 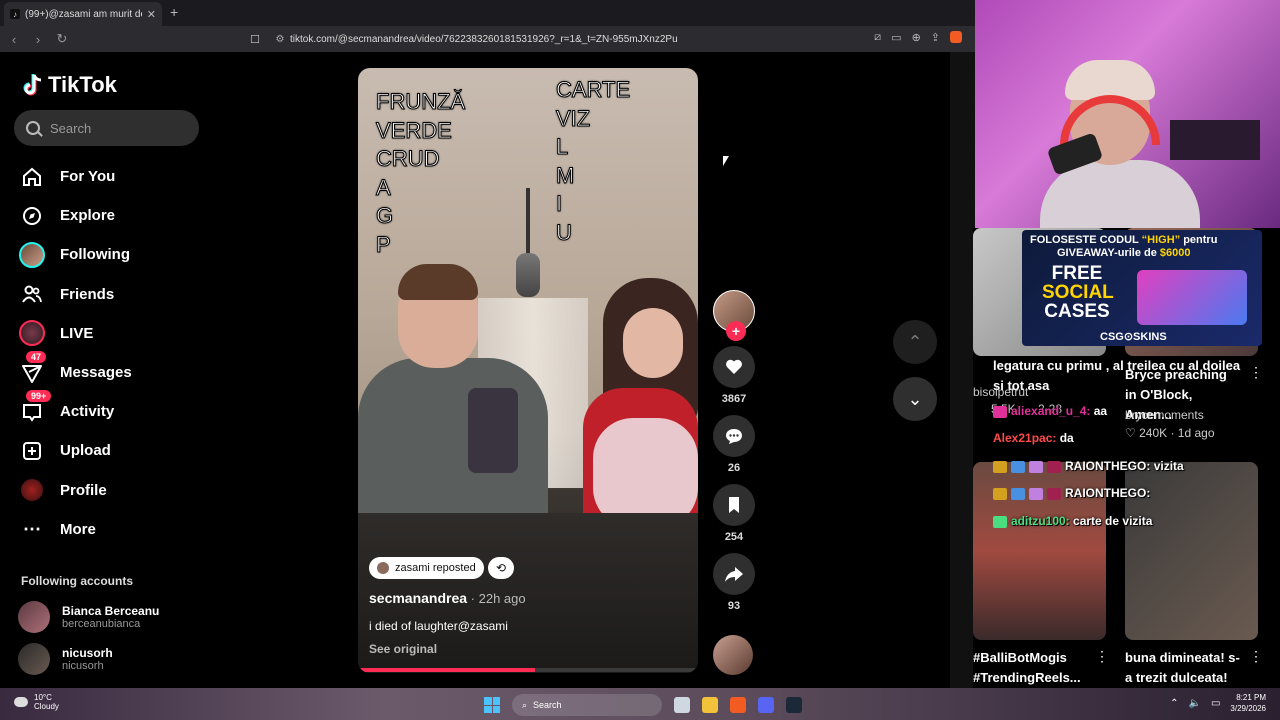 What do you see at coordinates (1185, 668) in the screenshot?
I see `feed-caption: buna dimineata! s-a trezit dulceata!` at bounding box center [1185, 668].